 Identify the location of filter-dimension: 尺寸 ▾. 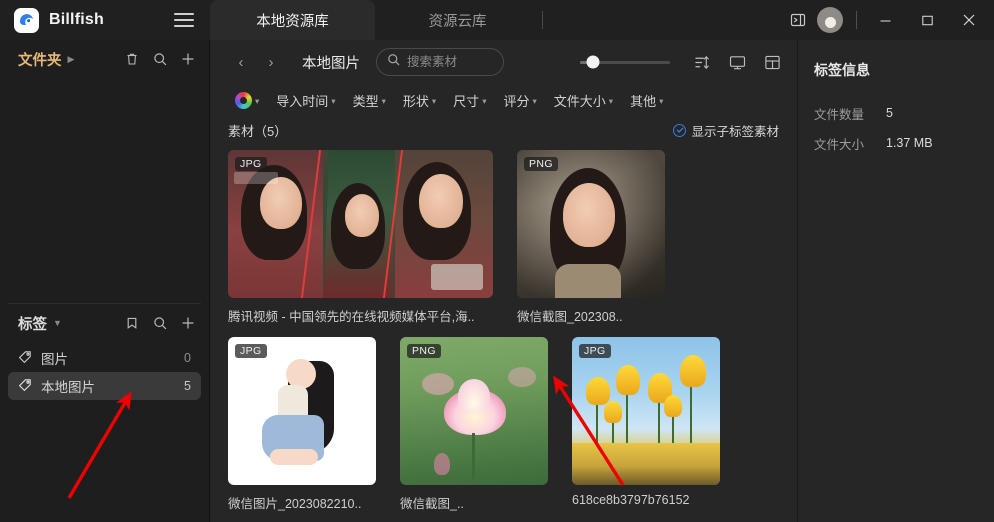
(469, 100).